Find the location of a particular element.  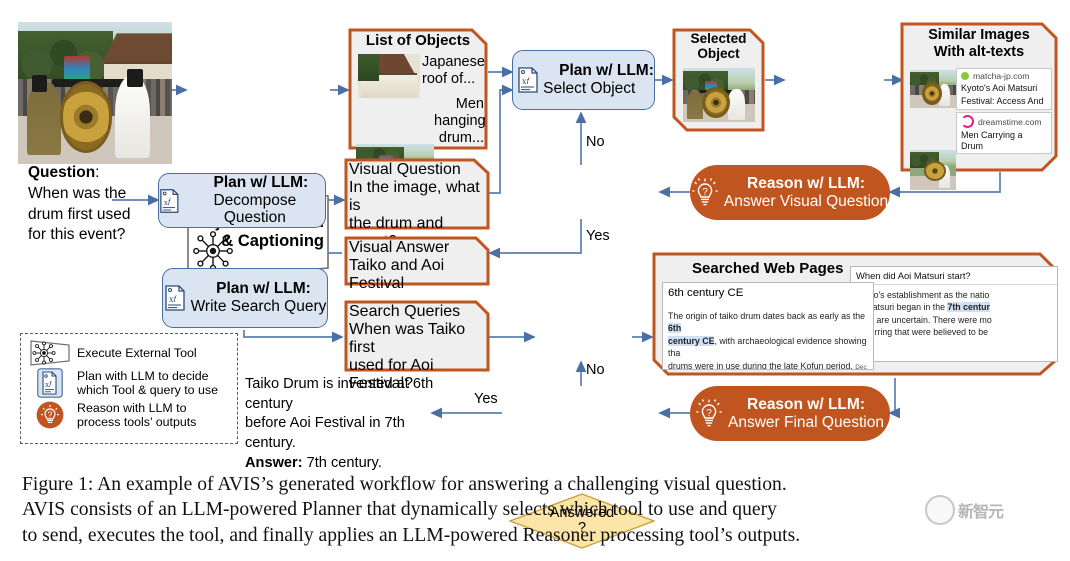

selected-object-title-1: Selected is located at coordinates (718, 38).